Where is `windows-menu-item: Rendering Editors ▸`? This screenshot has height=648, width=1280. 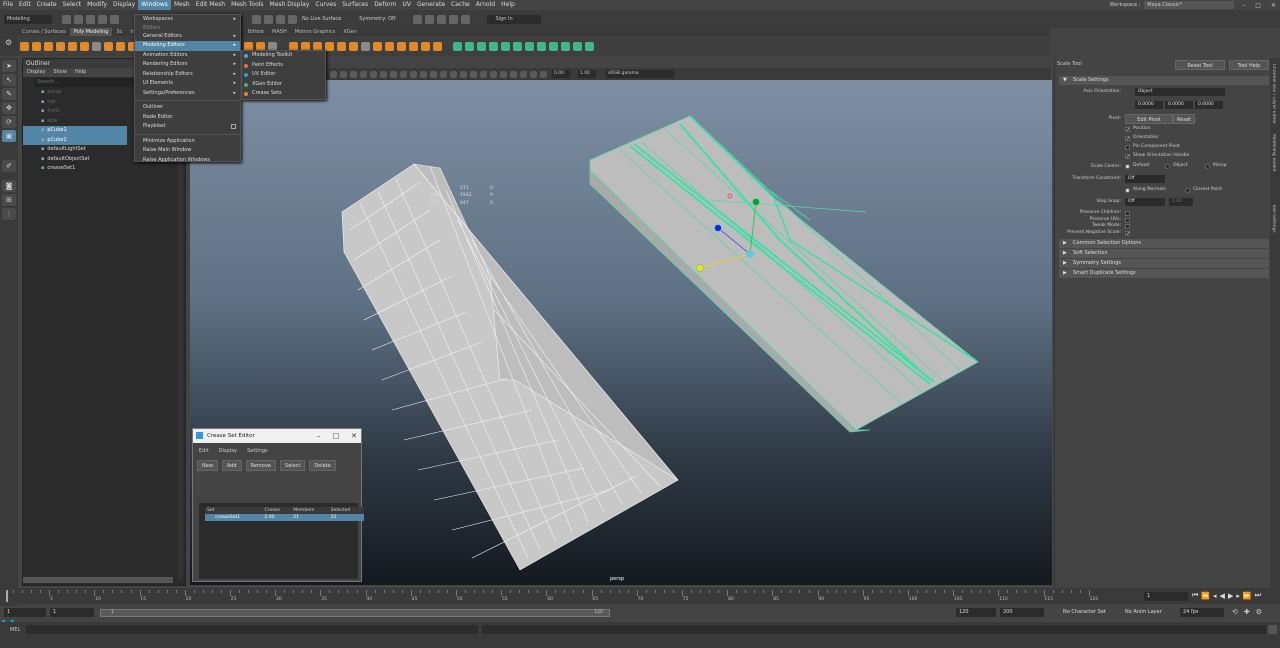
windows-menu-item: Rendering Editors ▸ is located at coordinates (187, 65).